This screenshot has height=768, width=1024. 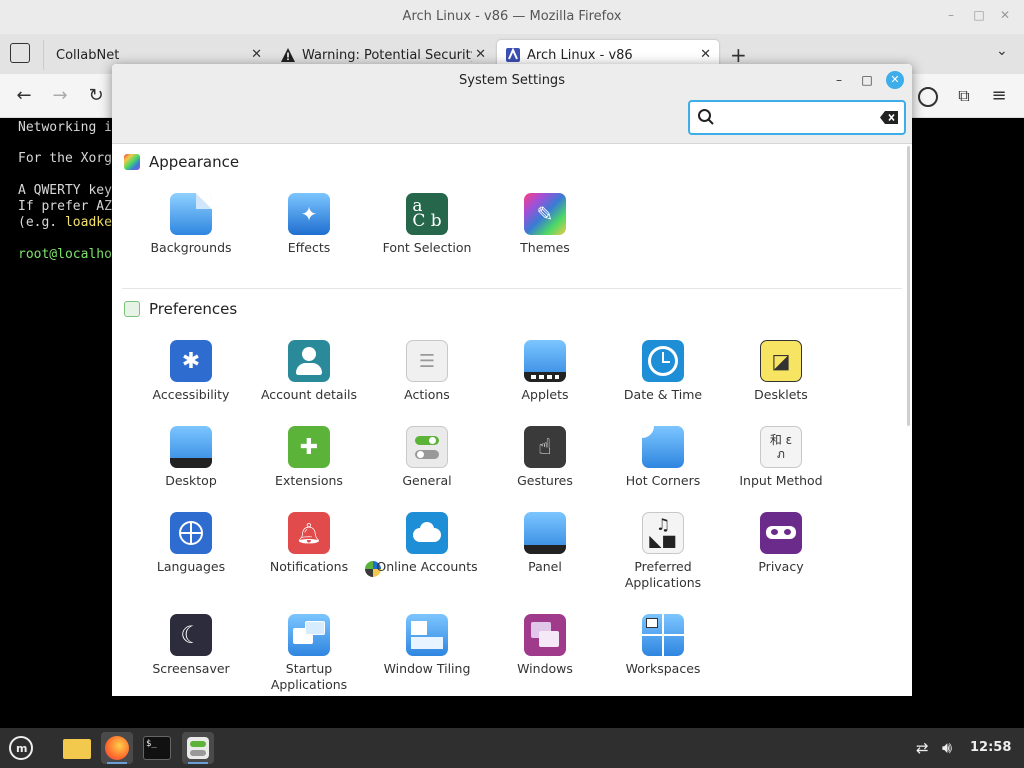 What do you see at coordinates (65, 158) in the screenshot?
I see `terminal-line: For the Xorg` at bounding box center [65, 158].